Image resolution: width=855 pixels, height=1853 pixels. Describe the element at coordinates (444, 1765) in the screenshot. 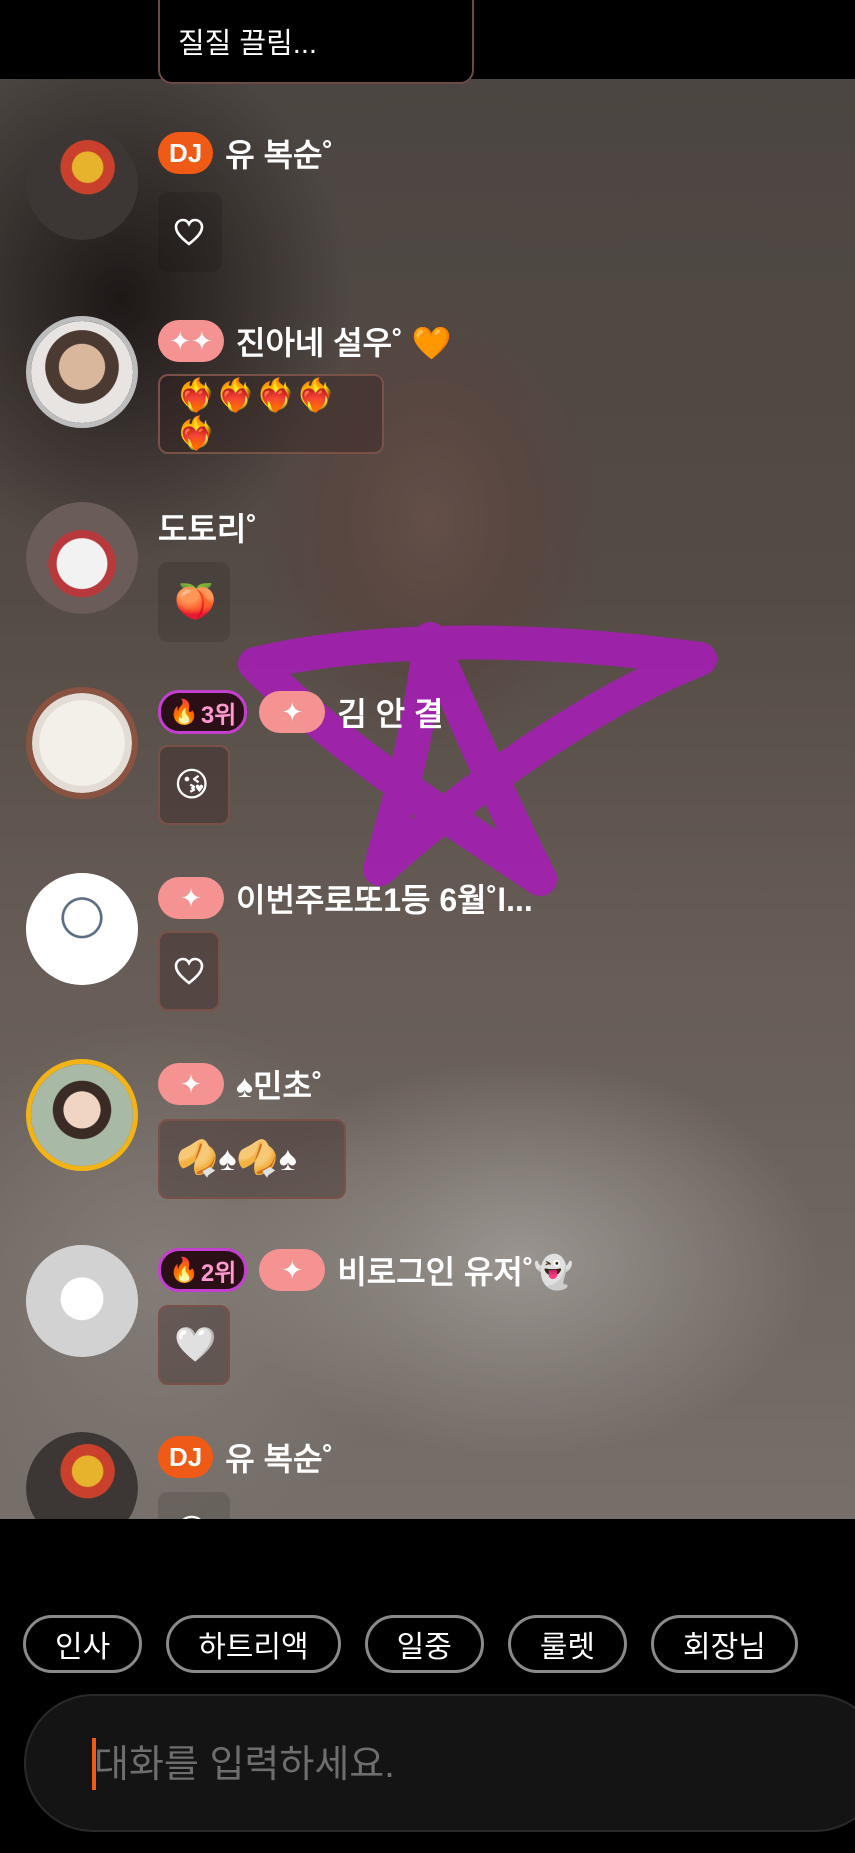

I see `chat-input-field` at that location.